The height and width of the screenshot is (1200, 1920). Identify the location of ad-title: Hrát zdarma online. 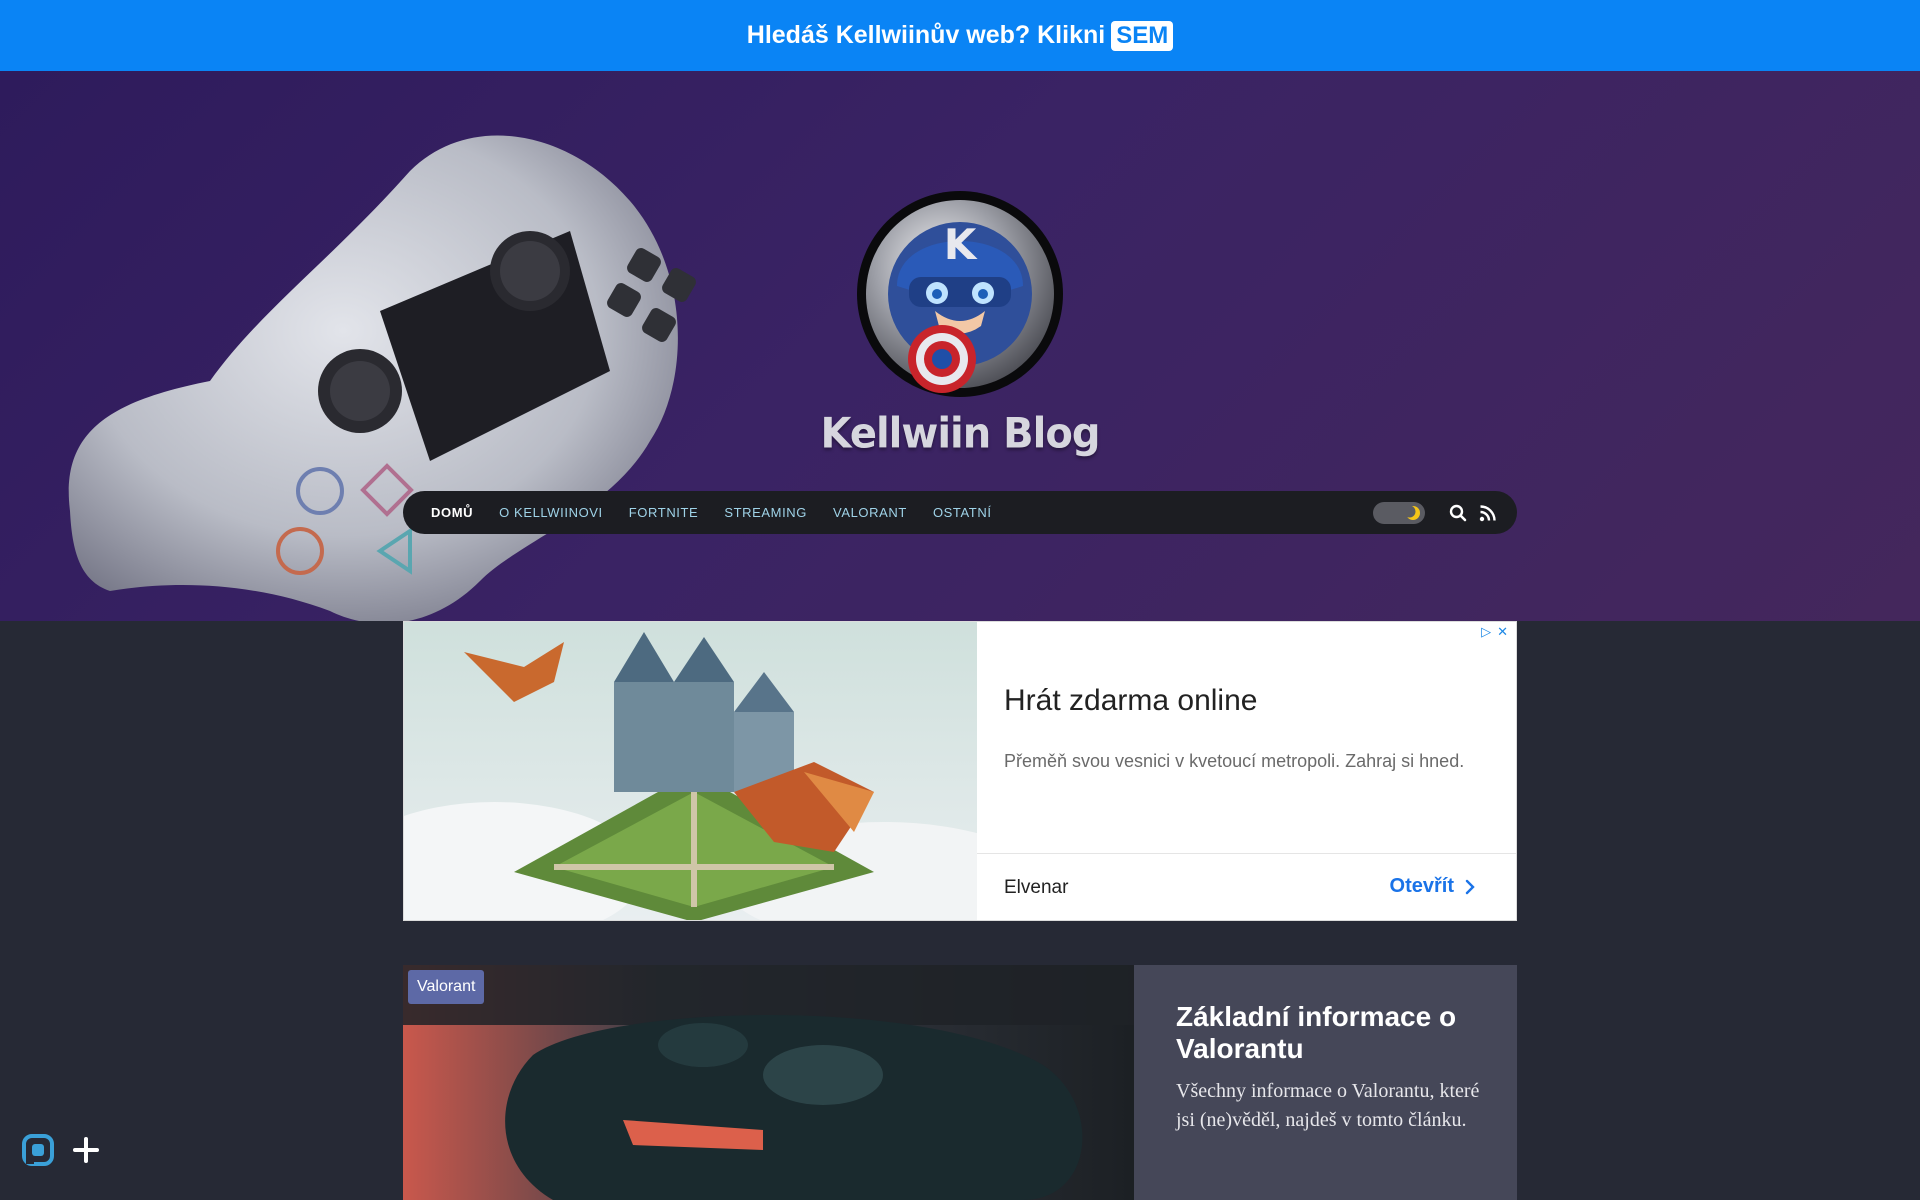
(1130, 701).